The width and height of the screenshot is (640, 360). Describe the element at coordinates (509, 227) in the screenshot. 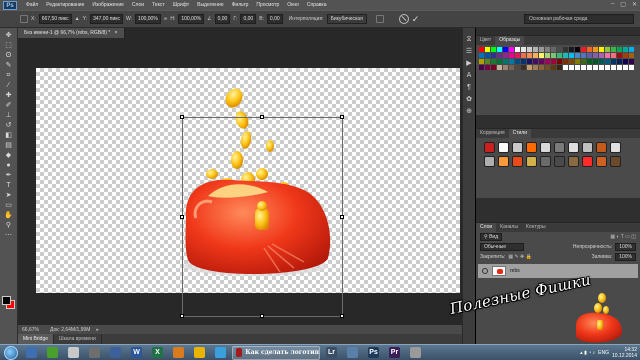

I see `panel-tab: Каналы` at that location.